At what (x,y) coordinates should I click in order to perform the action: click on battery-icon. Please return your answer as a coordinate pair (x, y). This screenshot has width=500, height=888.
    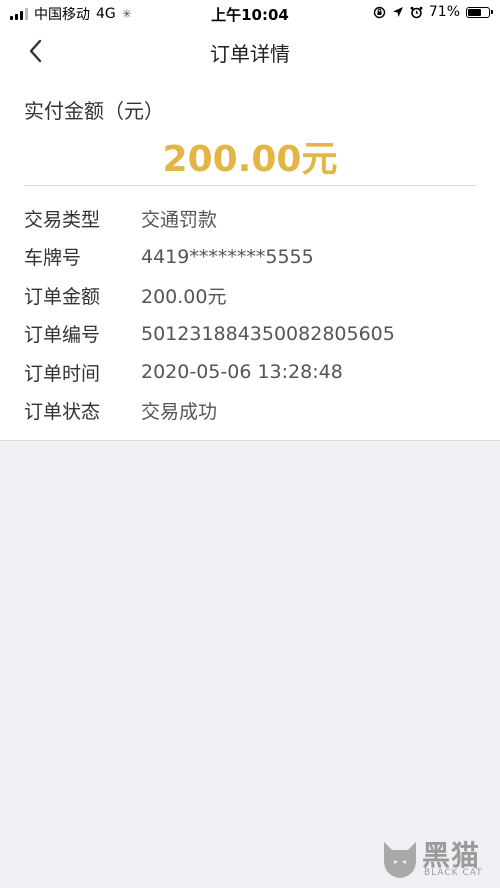
    Looking at the image, I should click on (479, 12).